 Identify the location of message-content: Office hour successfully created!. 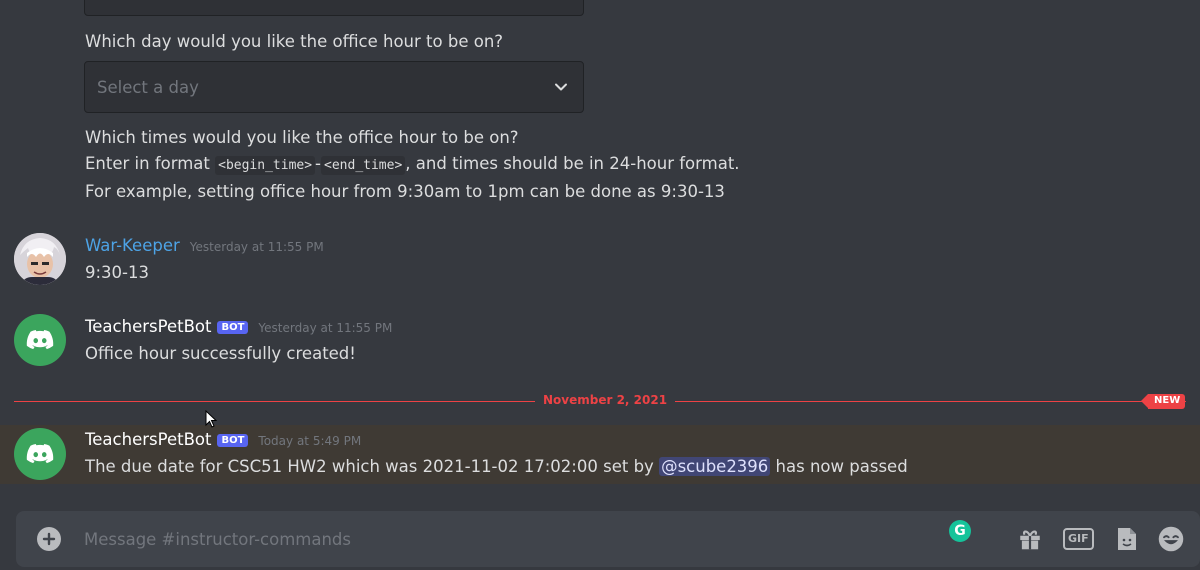
(220, 353).